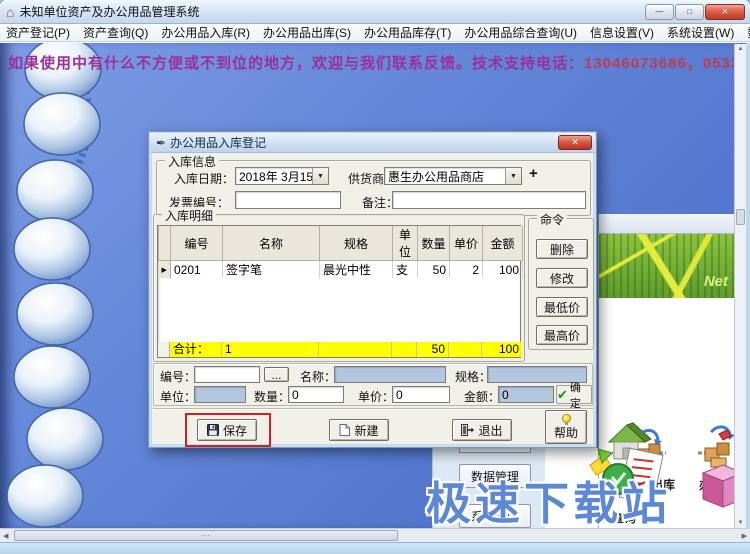  I want to click on check-icon: ✔, so click(562, 394).